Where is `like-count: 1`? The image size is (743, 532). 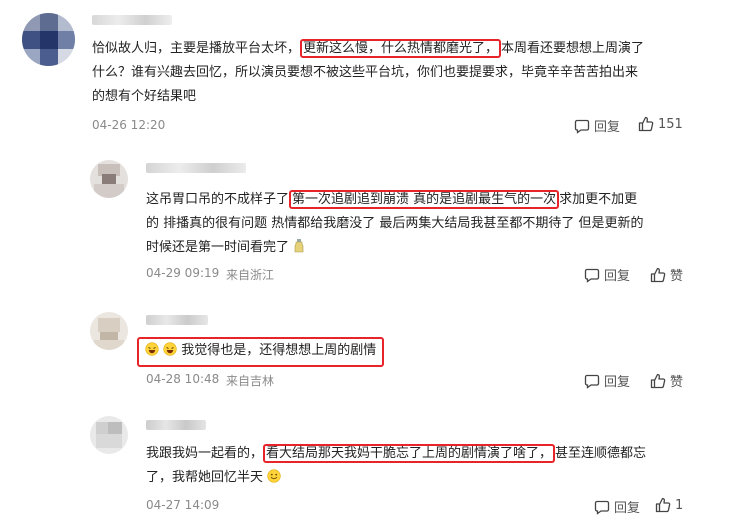
like-count: 1 is located at coordinates (679, 505).